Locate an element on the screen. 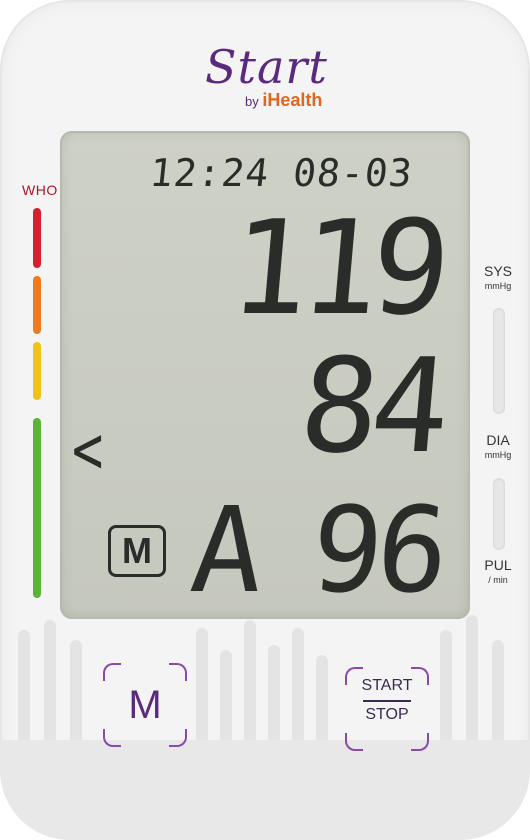 This screenshot has height=840, width=530. sys-label: SYS mmHg is located at coordinates (498, 277).